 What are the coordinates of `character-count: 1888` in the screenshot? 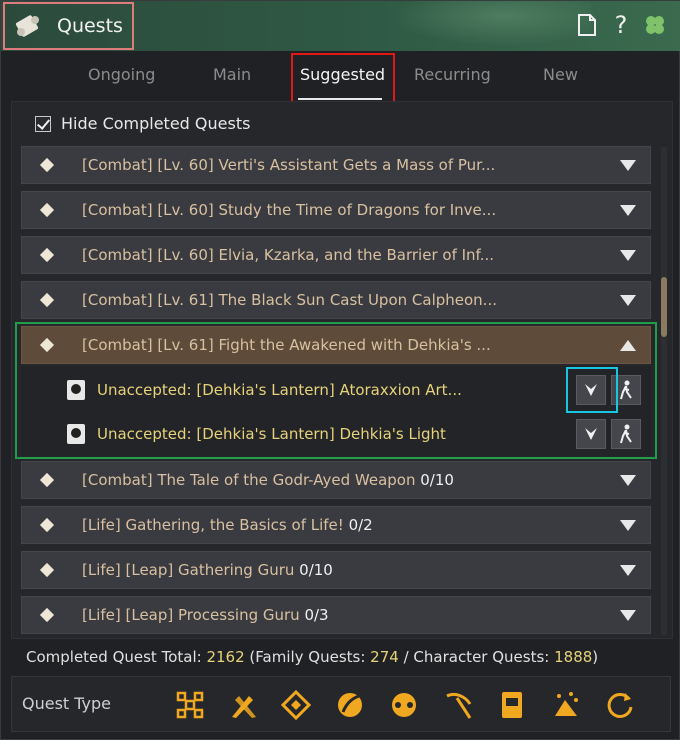 It's located at (573, 657).